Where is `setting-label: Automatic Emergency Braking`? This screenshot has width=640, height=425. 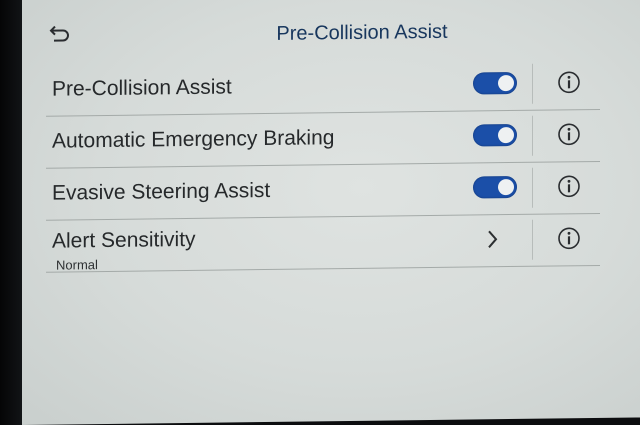
setting-label: Automatic Emergency Braking is located at coordinates (193, 139).